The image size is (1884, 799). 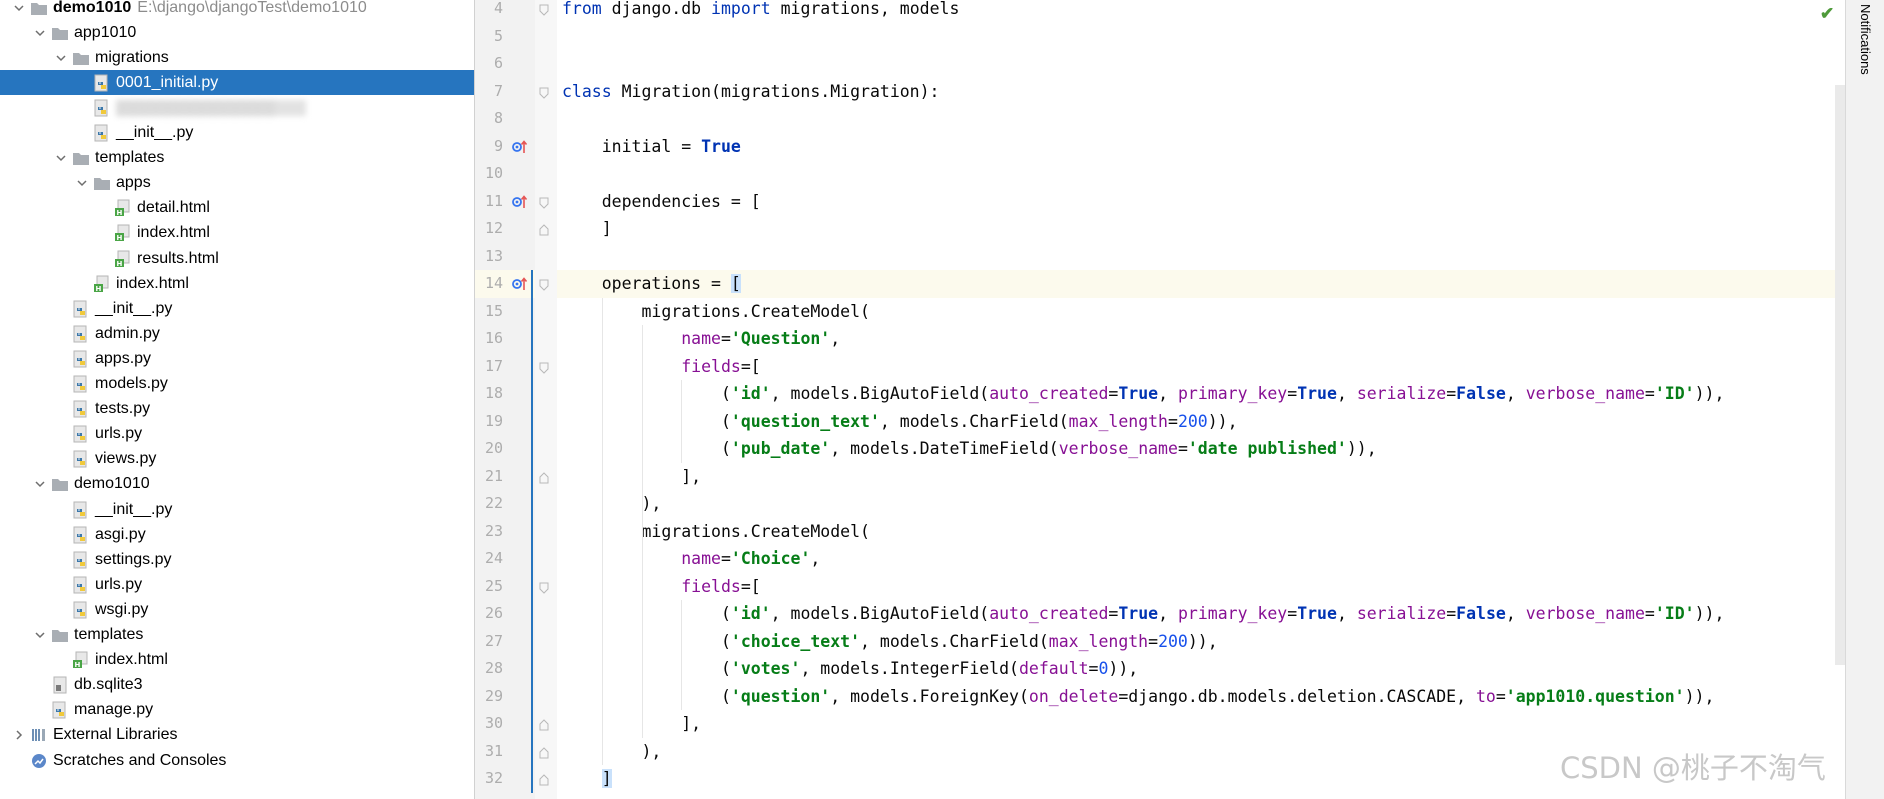 I want to click on code-text: ),, so click(x=612, y=751).